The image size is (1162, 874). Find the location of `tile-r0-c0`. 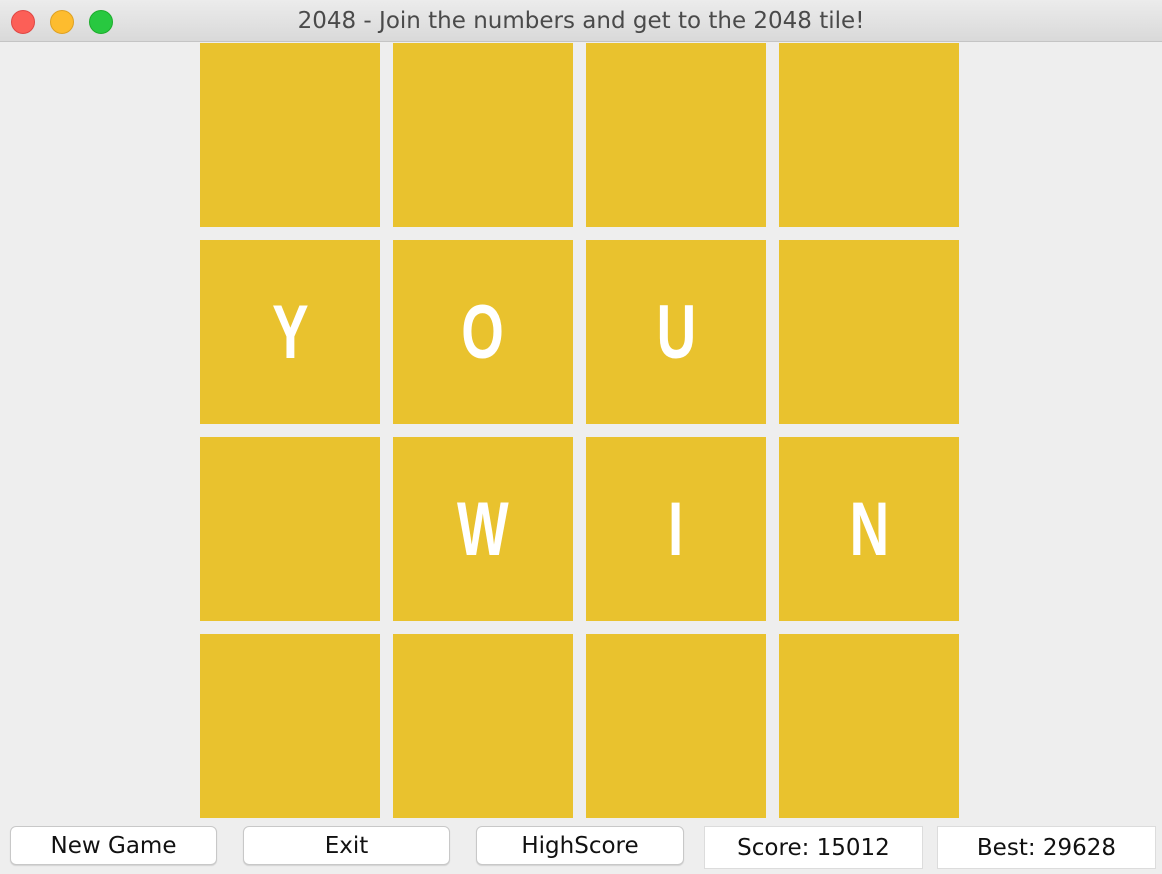

tile-r0-c0 is located at coordinates (290, 135).